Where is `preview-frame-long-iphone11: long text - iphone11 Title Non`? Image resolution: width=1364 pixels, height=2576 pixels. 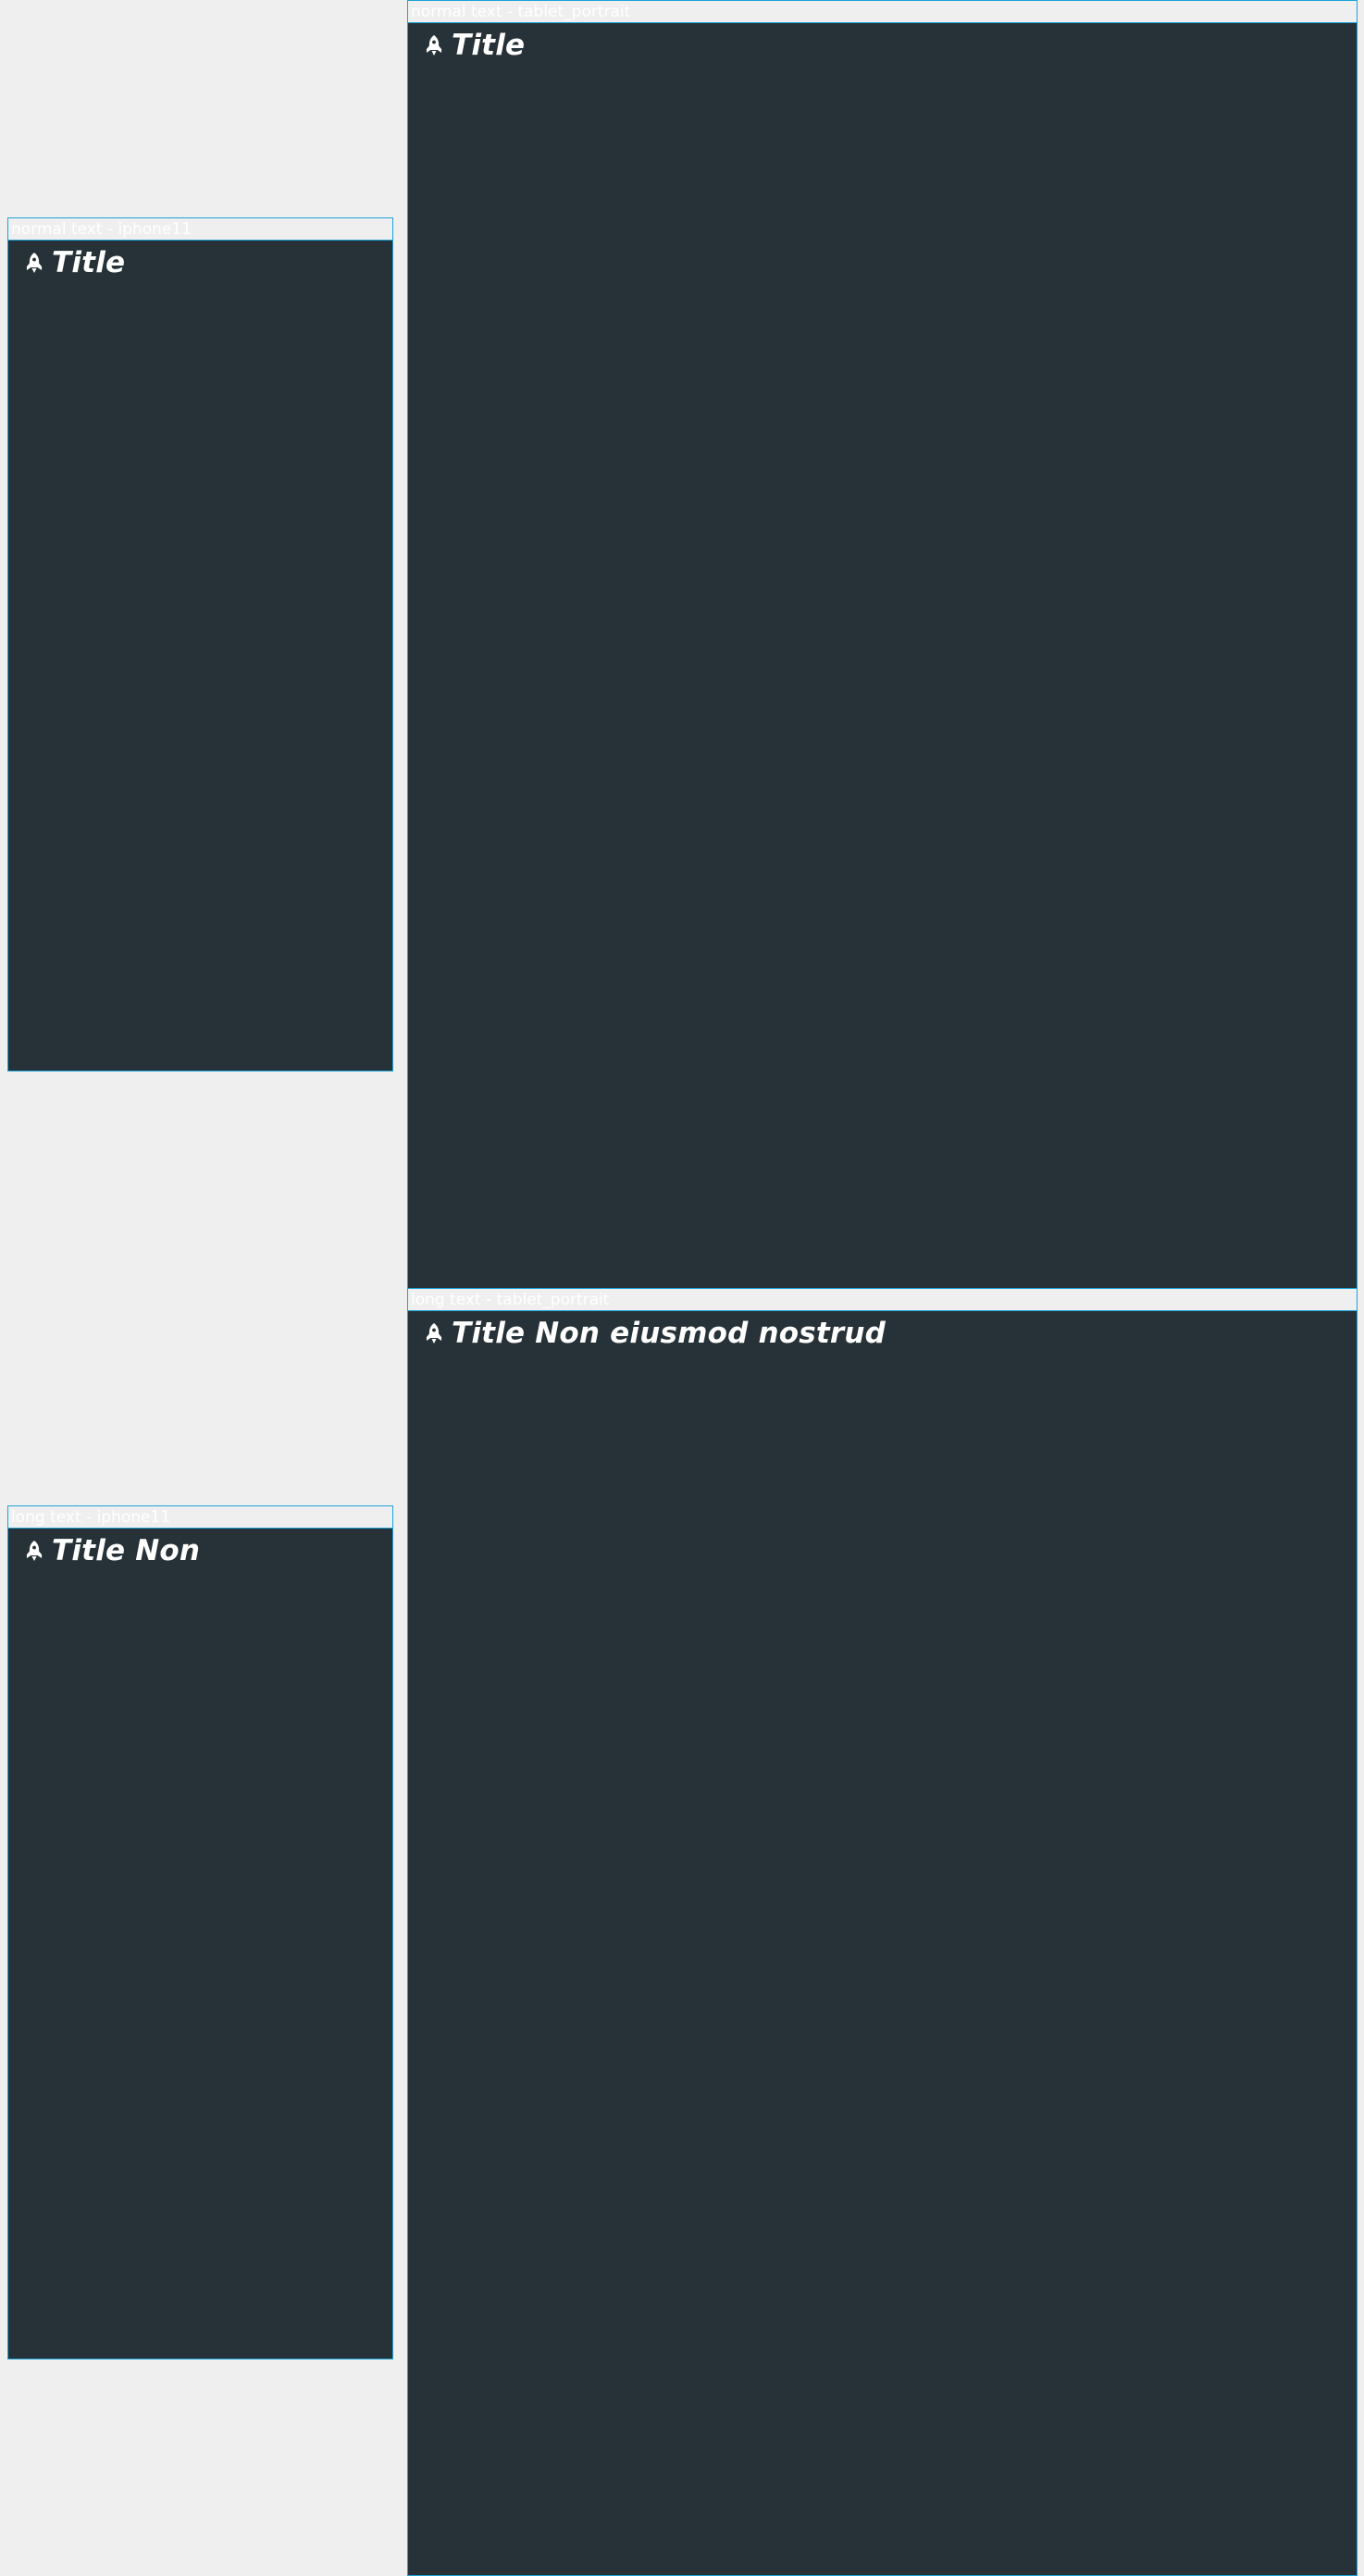 preview-frame-long-iphone11: long text - iphone11 Title Non is located at coordinates (200, 1932).